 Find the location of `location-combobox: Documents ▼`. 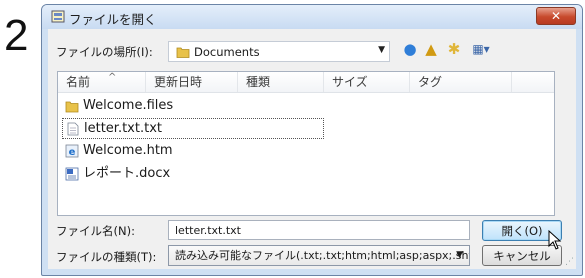

location-combobox: Documents ▼ is located at coordinates (279, 51).